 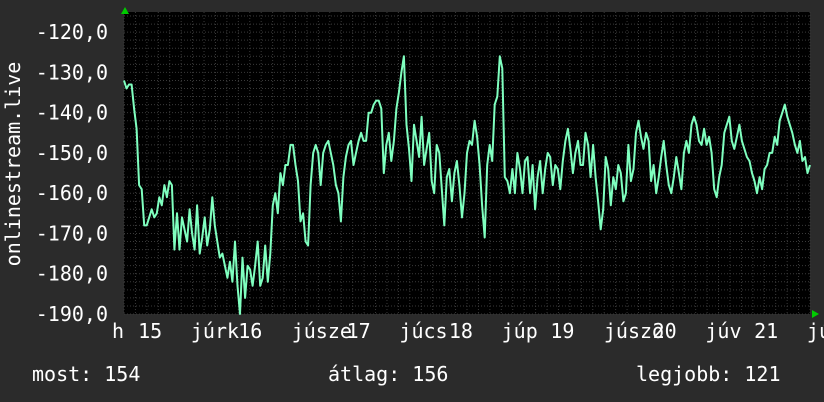 I want to click on y-tick-label: -160,0, so click(x=72, y=193).